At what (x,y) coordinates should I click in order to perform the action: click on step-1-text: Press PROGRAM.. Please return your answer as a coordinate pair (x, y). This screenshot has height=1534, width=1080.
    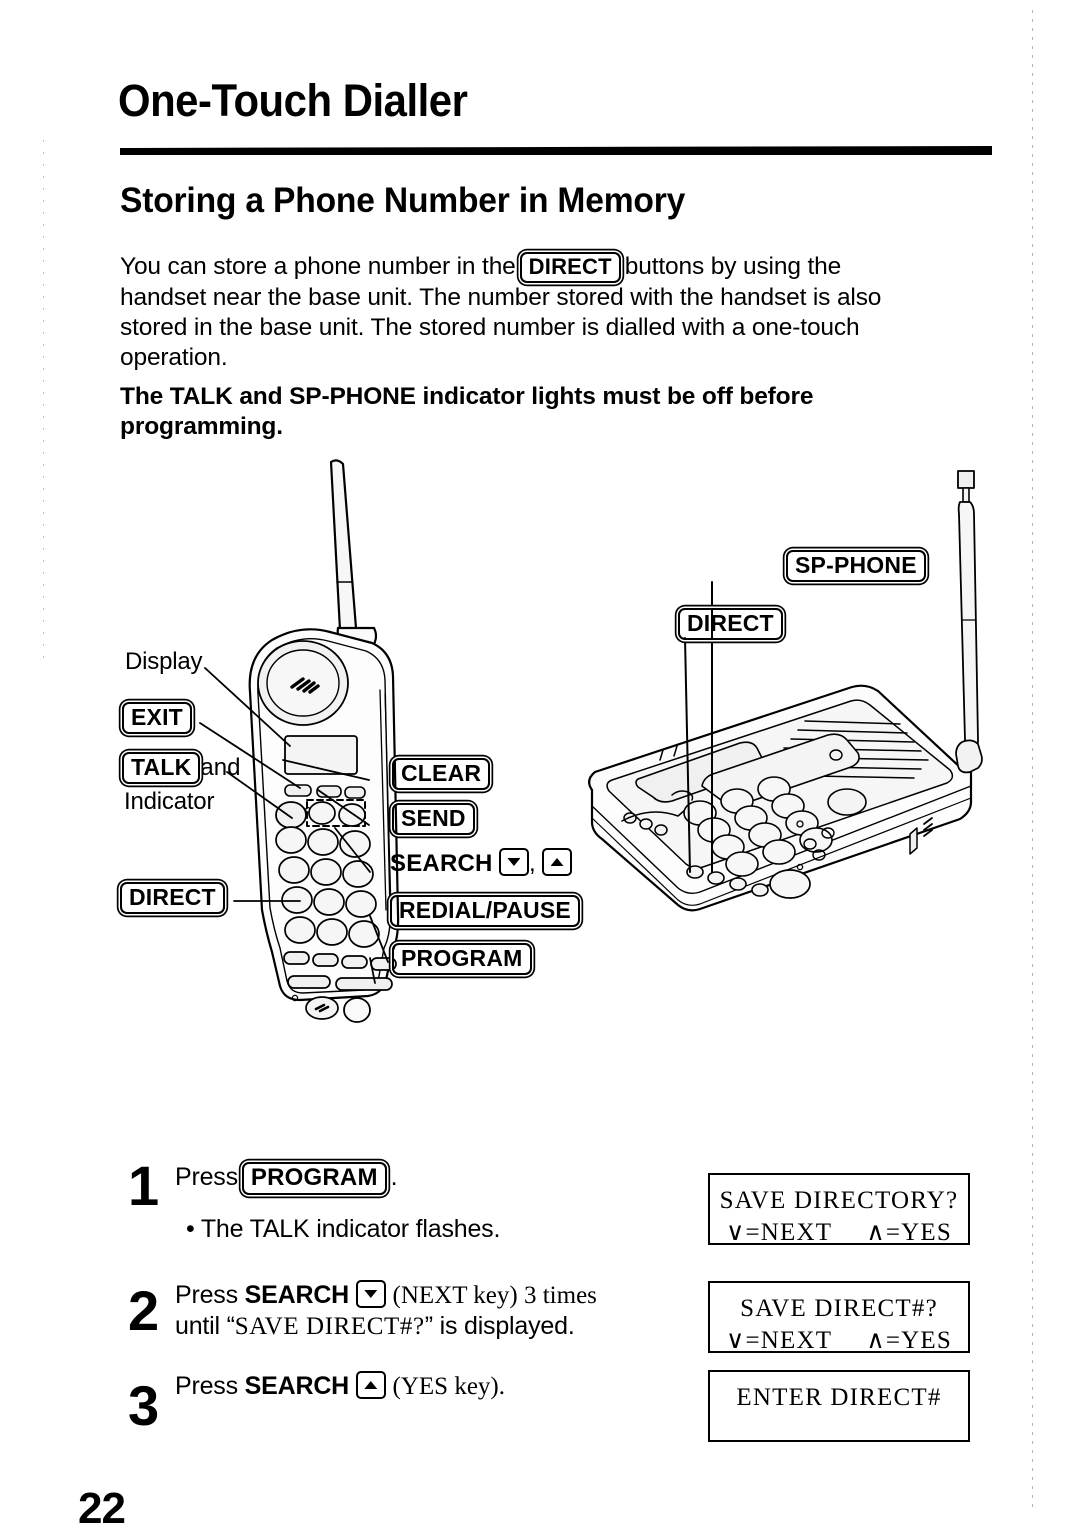
    Looking at the image, I should click on (286, 1179).